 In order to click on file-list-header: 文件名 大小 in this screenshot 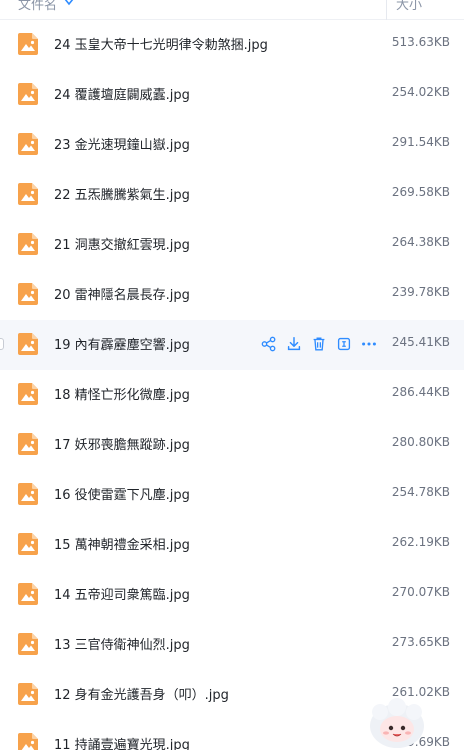, I will do `click(232, 10)`.